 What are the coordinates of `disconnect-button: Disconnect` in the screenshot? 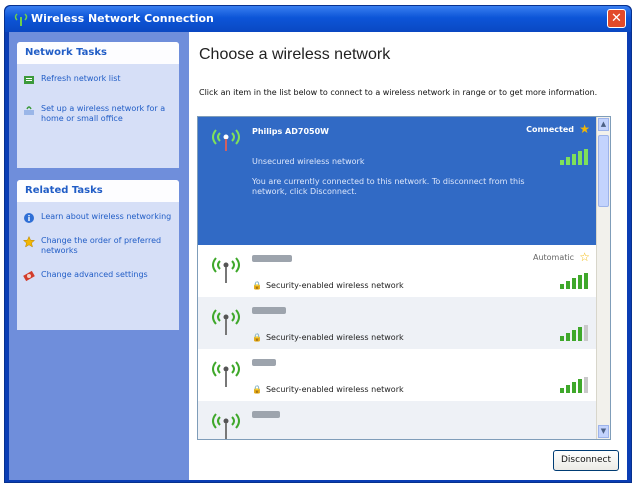 It's located at (586, 460).